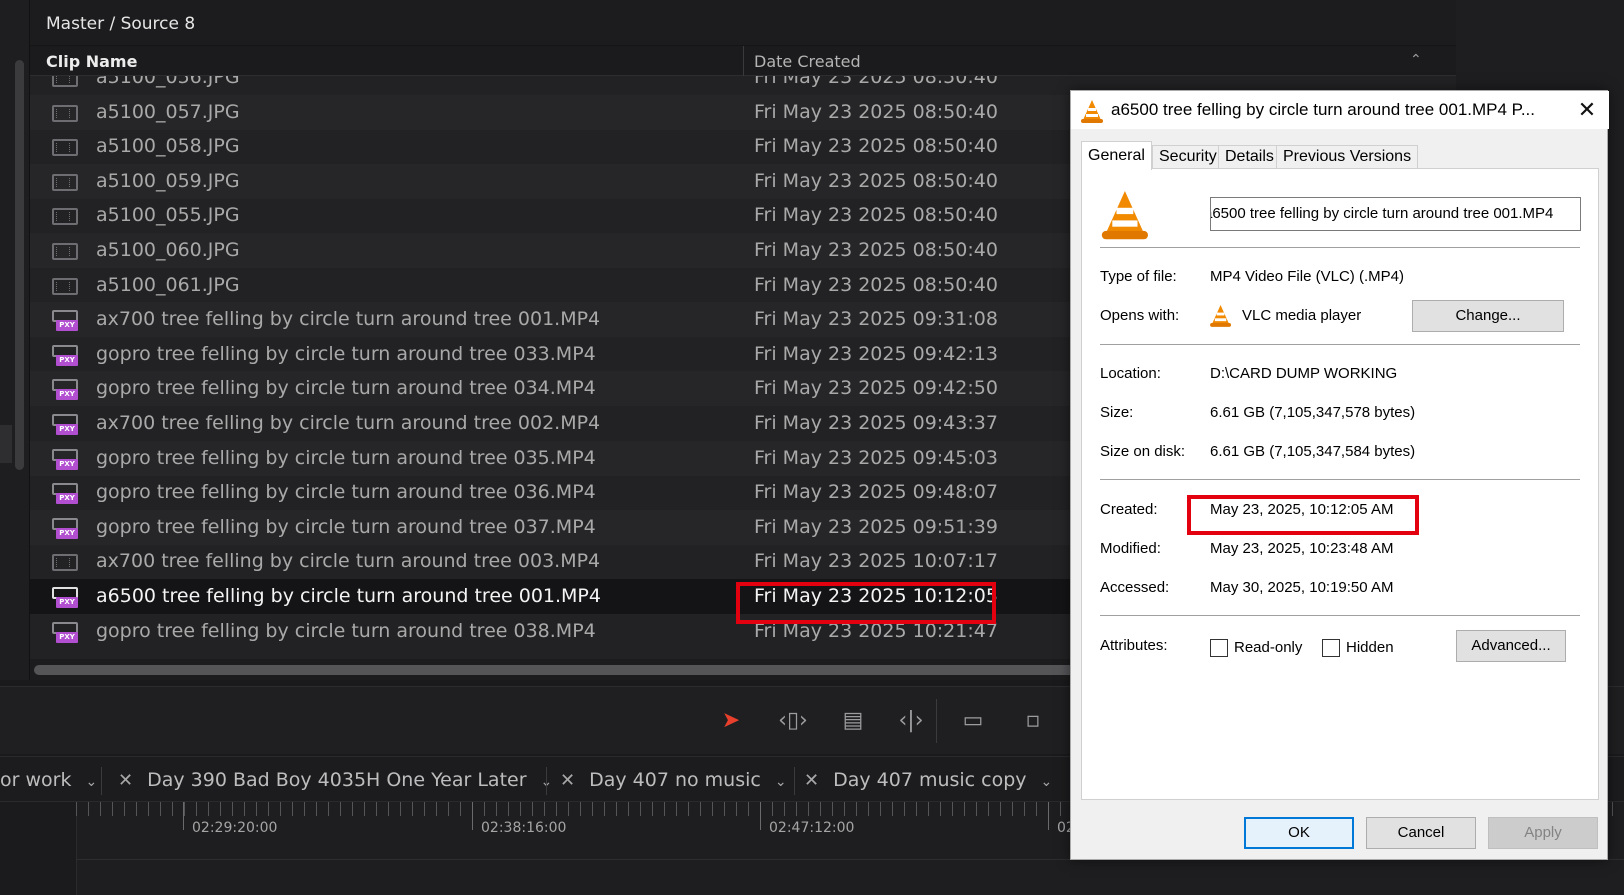 The image size is (1624, 895). I want to click on attributes-label: Attributes:, so click(1134, 645).